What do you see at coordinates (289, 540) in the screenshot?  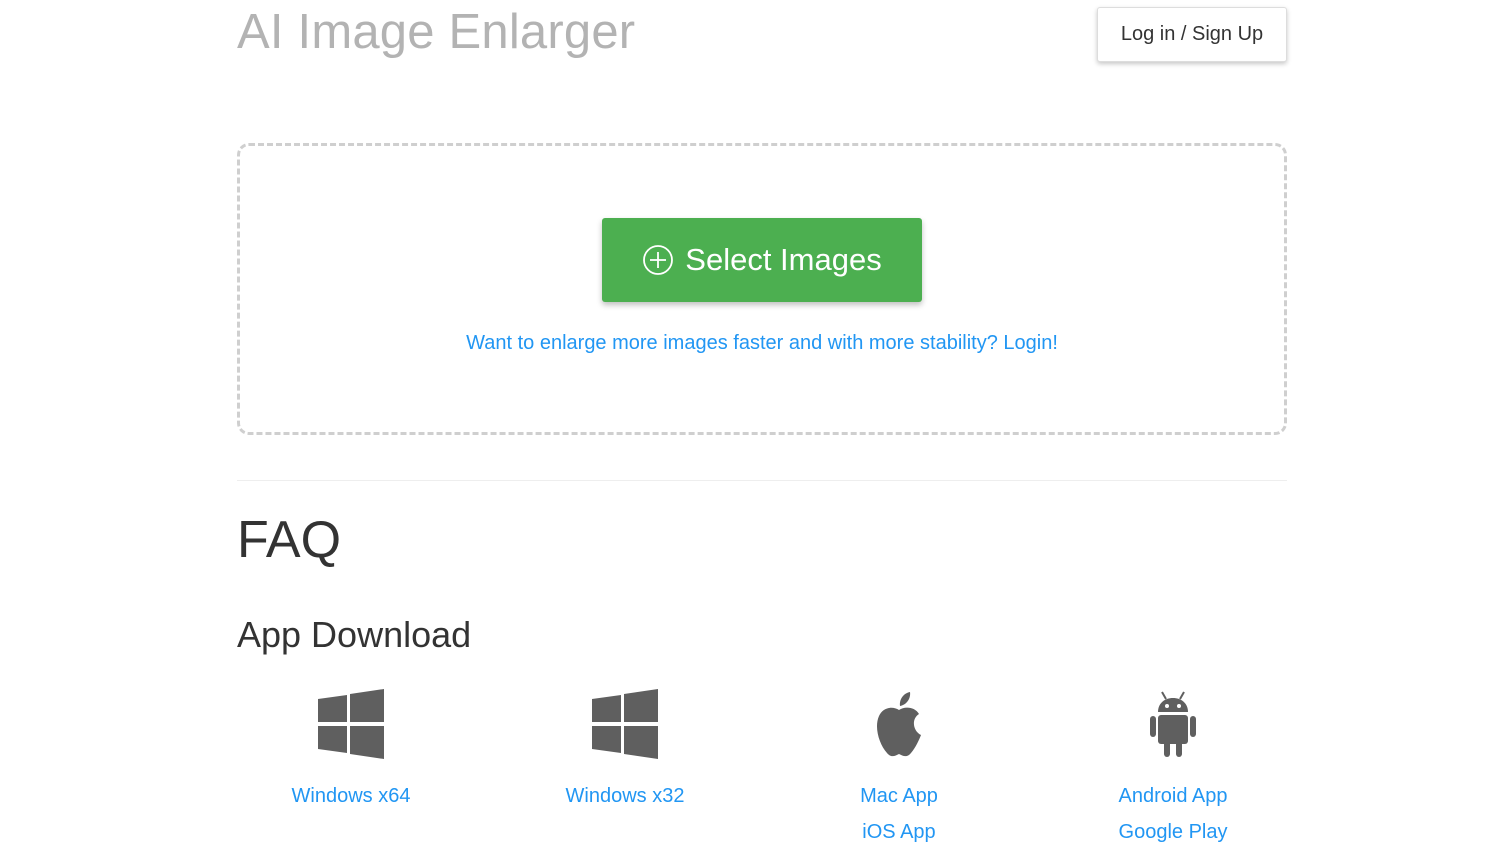 I see `faq-heading: FAQ` at bounding box center [289, 540].